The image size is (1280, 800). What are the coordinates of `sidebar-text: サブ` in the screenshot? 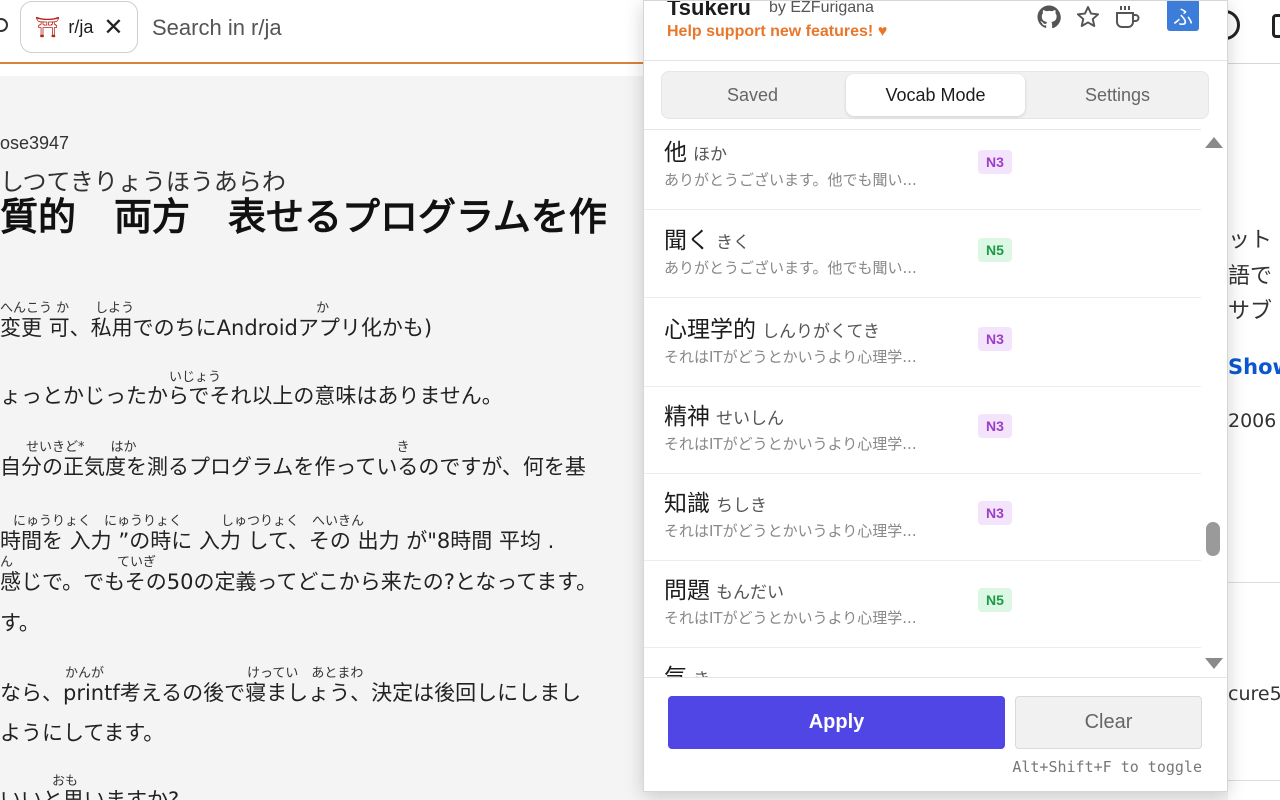 It's located at (1250, 311).